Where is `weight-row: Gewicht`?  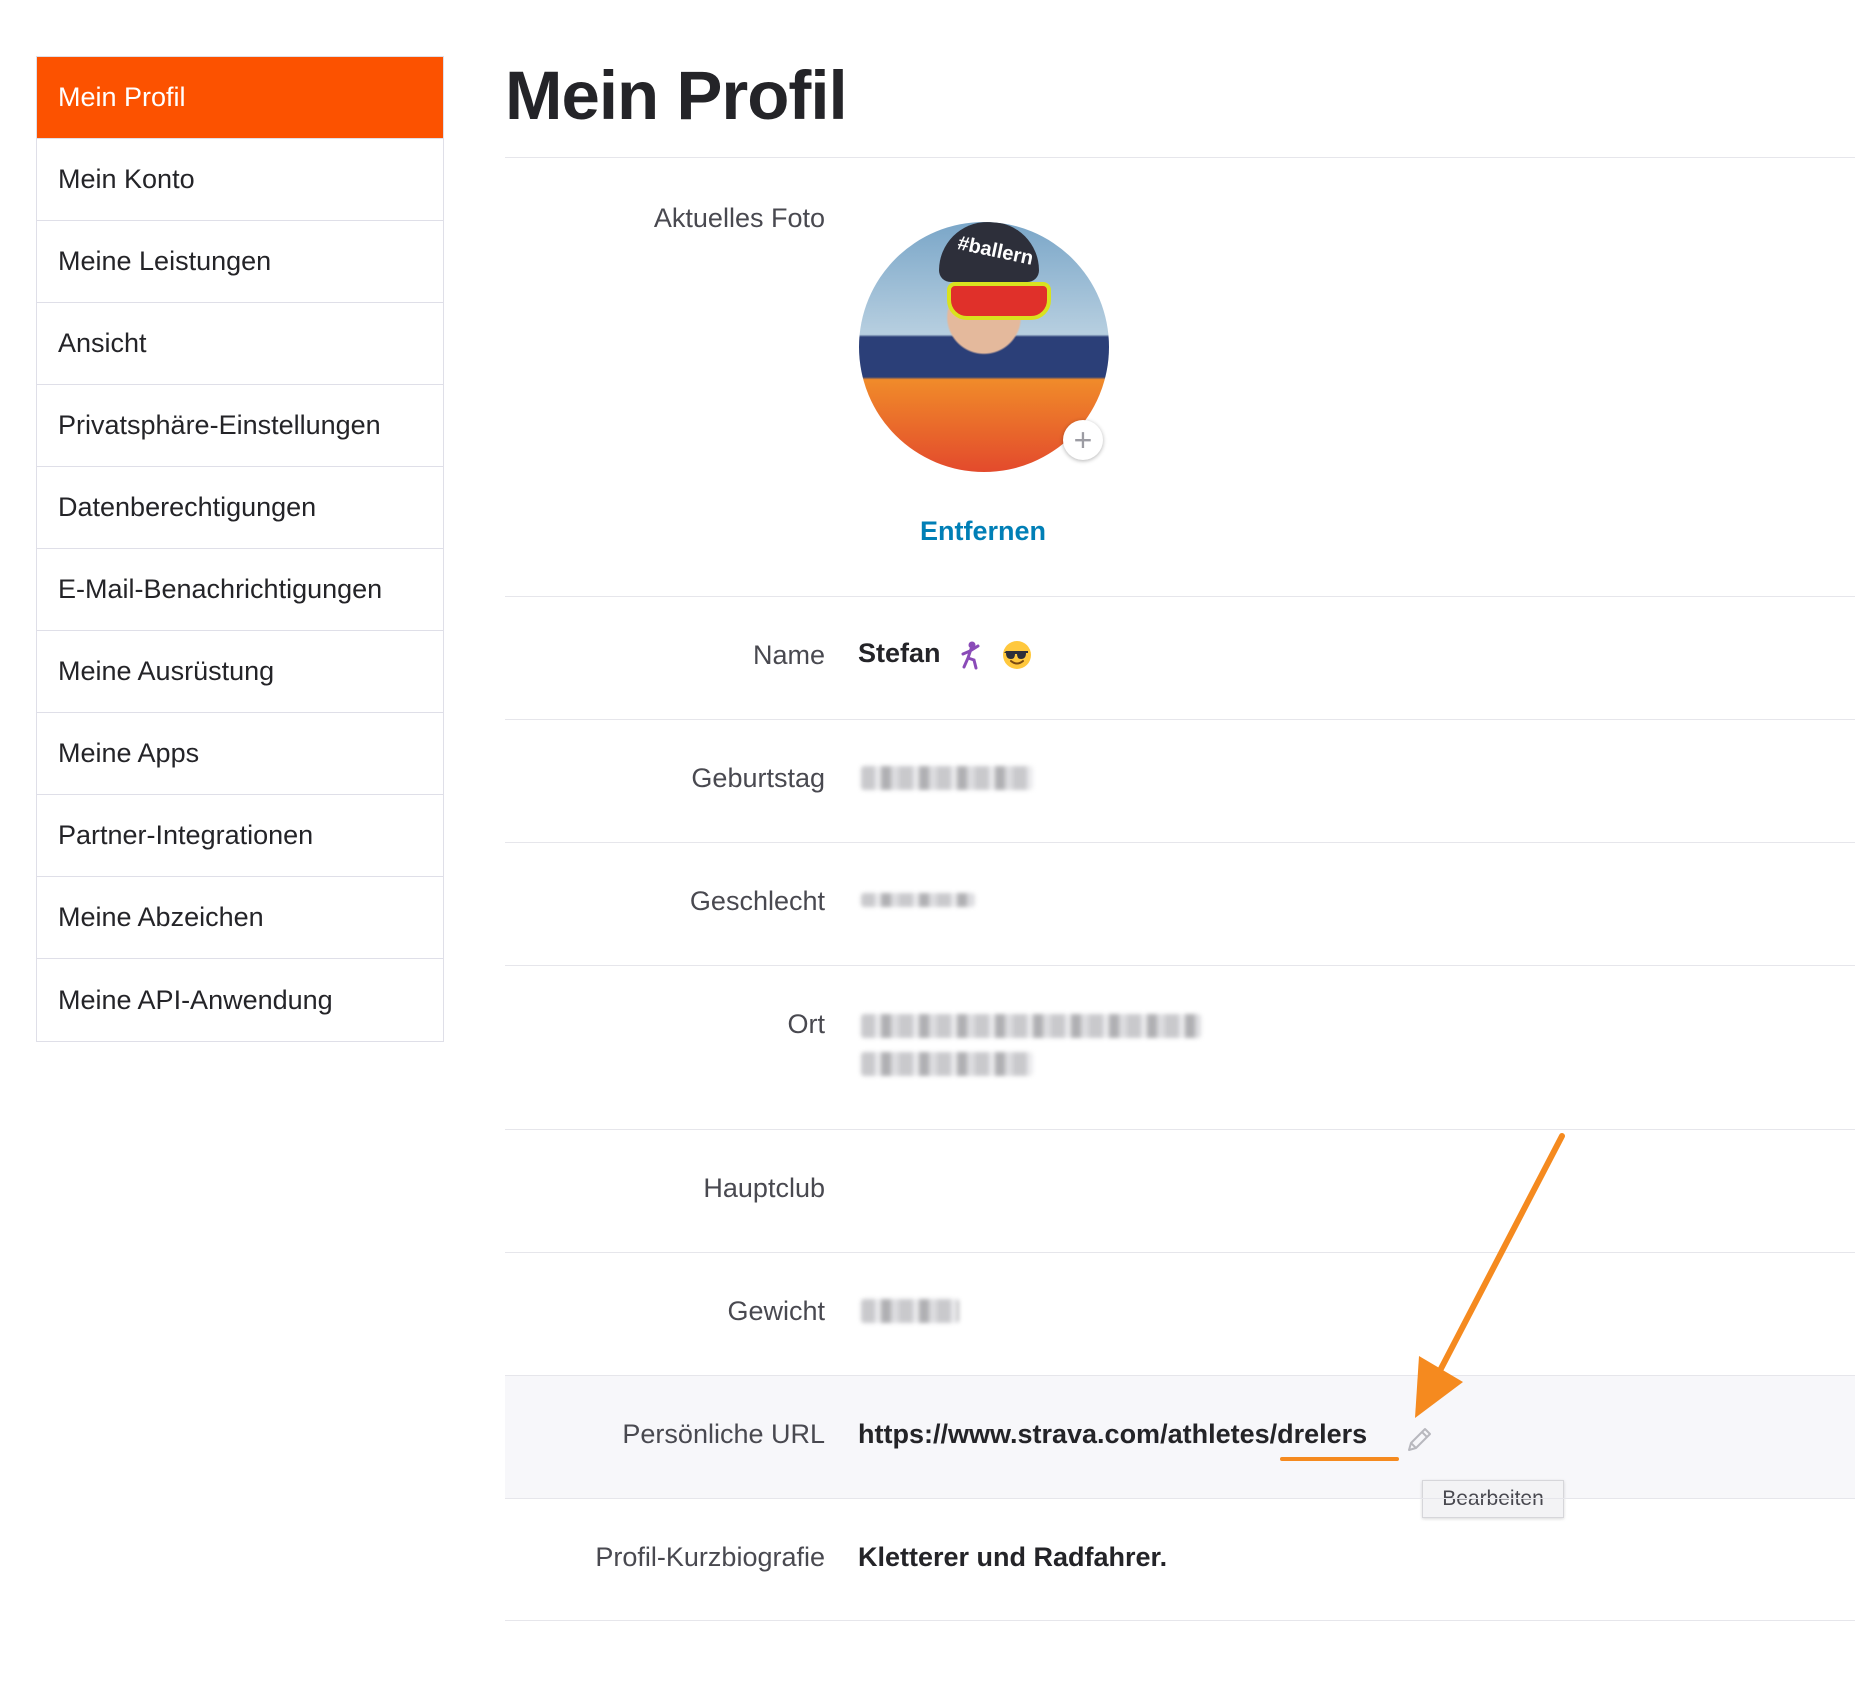 weight-row: Gewicht is located at coordinates (1180, 1313).